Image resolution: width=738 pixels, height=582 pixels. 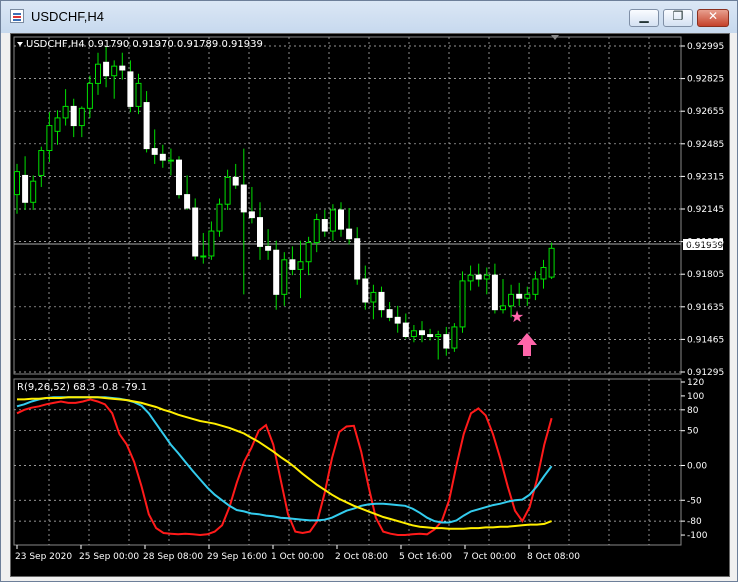 I want to click on price-tick-label: 0.92995, so click(x=705, y=47).